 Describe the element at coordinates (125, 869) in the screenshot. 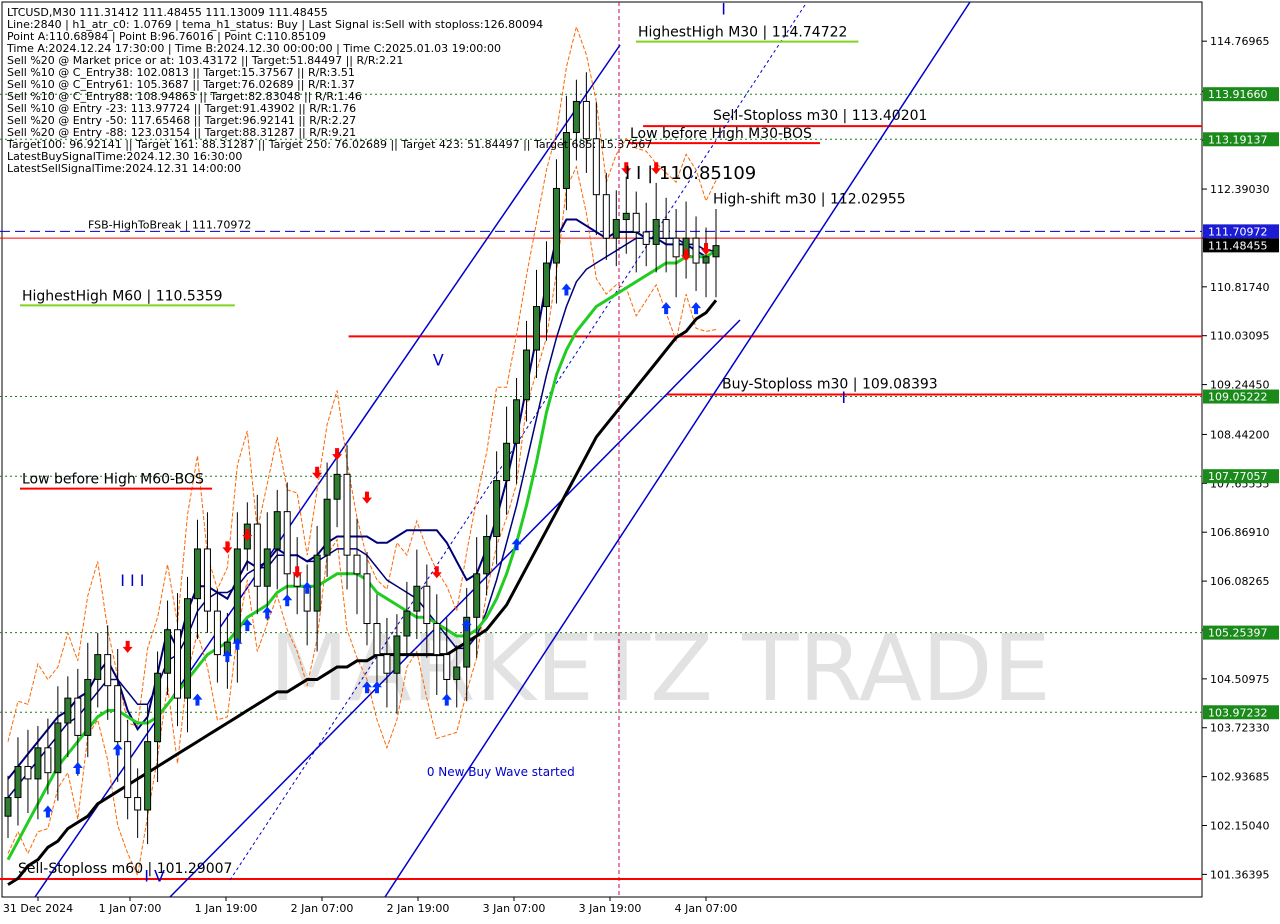

I see `level-label-8: Sell-Stoploss m60 | 101.29007` at that location.